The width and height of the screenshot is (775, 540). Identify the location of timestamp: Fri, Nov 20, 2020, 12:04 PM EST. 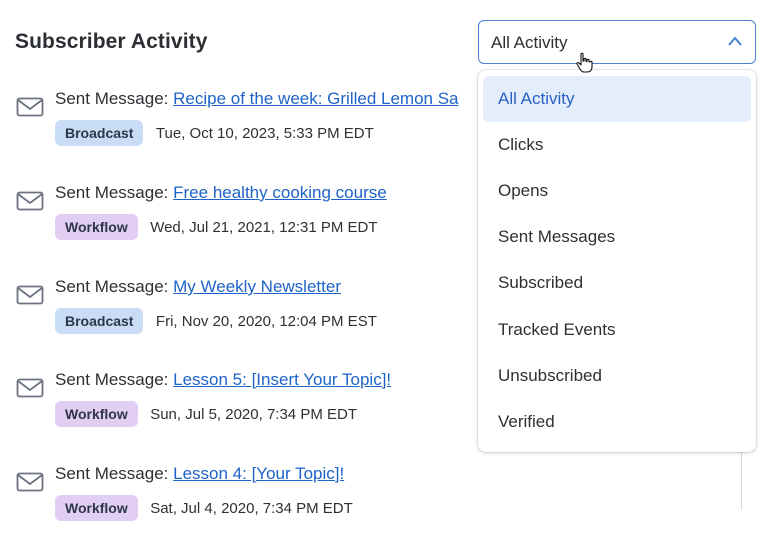
(266, 321).